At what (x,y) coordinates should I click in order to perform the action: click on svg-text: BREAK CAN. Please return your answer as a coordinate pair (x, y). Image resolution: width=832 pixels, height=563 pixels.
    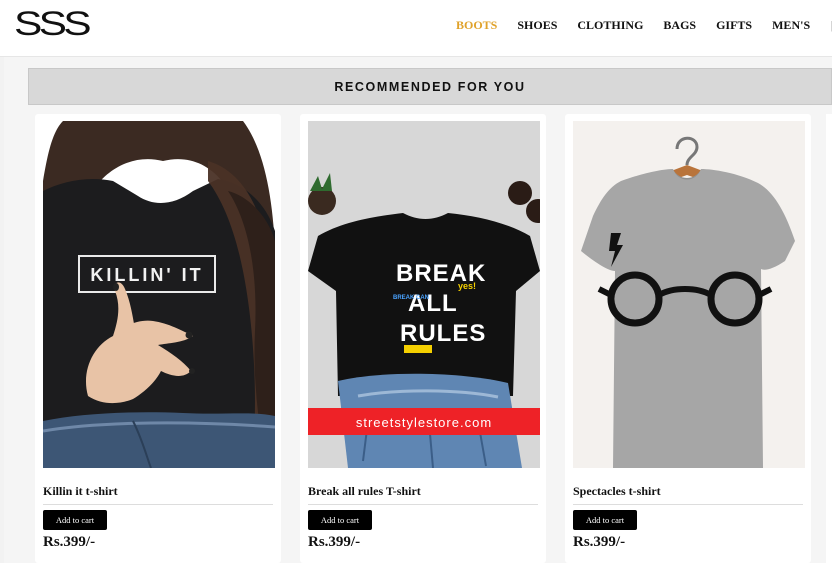
    Looking at the image, I should click on (411, 298).